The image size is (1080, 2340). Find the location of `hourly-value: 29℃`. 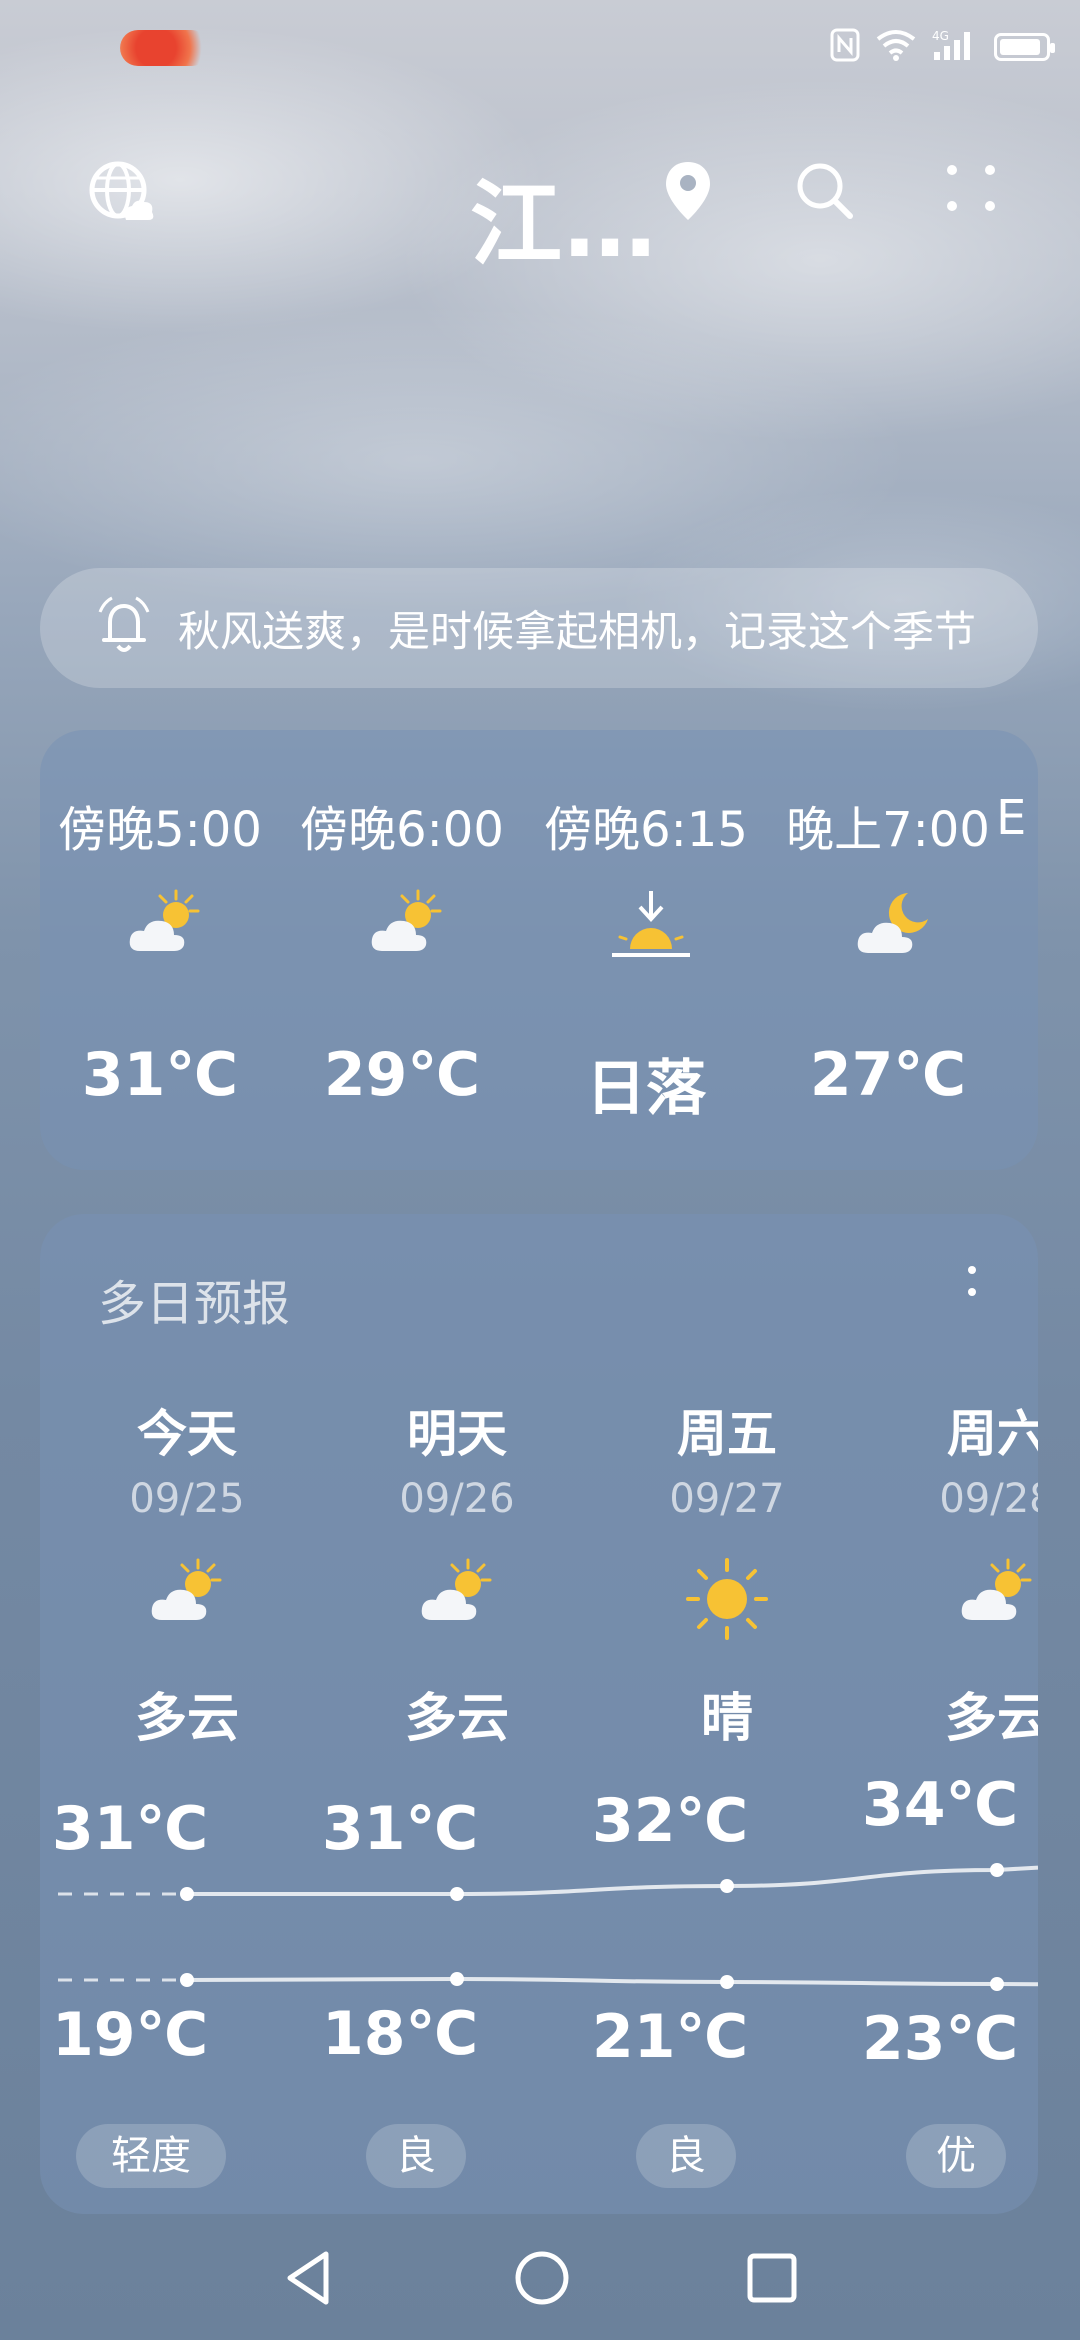

hourly-value: 29℃ is located at coordinates (402, 1075).